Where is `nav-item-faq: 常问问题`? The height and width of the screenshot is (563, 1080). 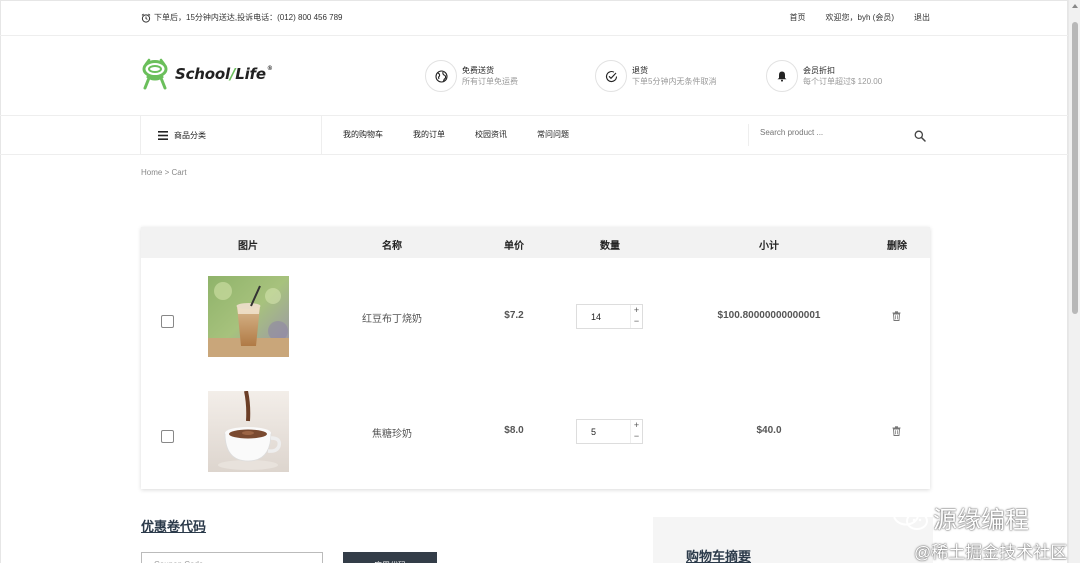 nav-item-faq: 常问问题 is located at coordinates (553, 134).